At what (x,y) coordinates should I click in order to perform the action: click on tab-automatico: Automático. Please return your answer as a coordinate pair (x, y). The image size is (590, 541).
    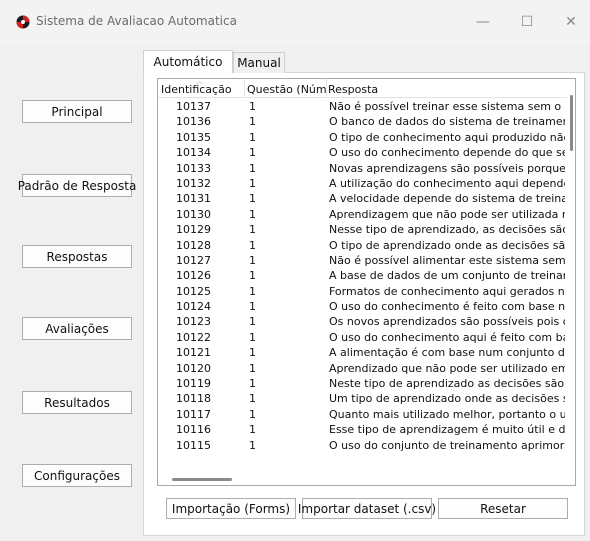
    Looking at the image, I should click on (188, 61).